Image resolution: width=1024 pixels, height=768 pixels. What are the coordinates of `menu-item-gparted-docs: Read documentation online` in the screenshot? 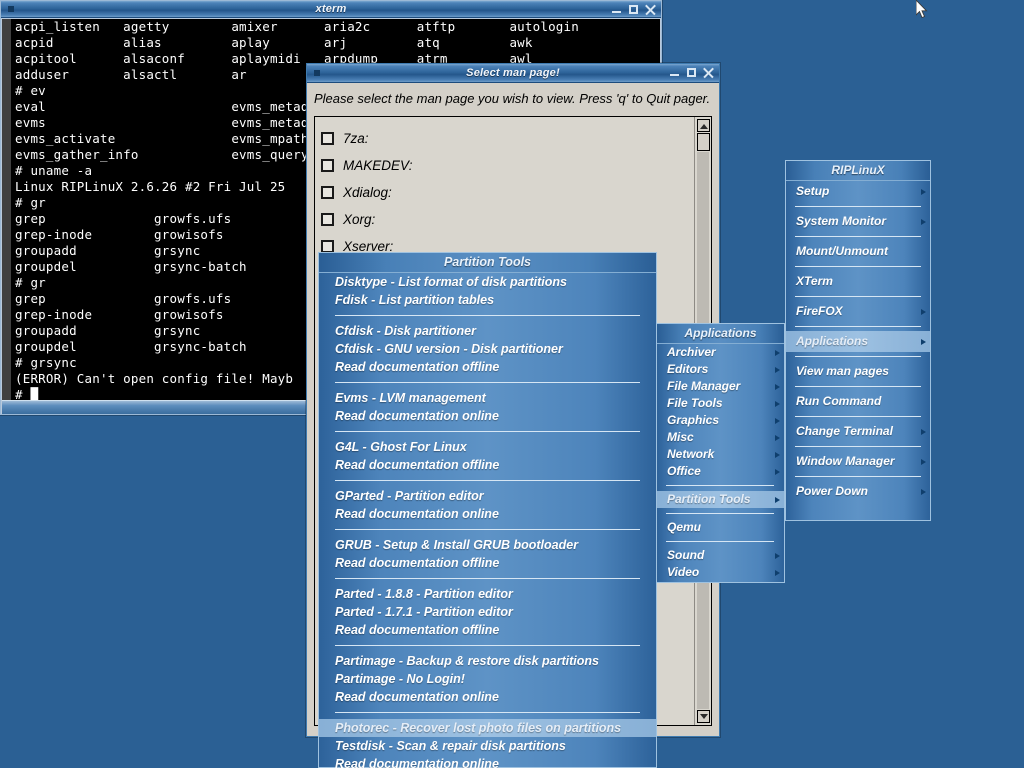 It's located at (487, 514).